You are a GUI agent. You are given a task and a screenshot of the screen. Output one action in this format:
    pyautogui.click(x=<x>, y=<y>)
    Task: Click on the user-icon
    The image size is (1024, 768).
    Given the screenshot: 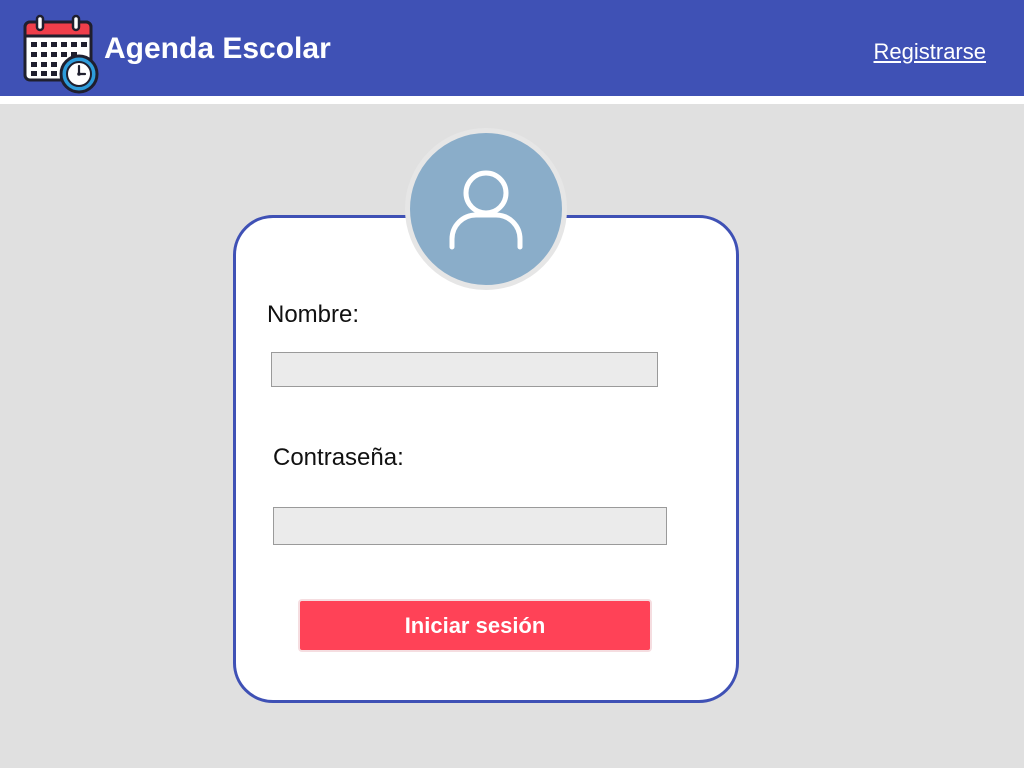 What is the action you would take?
    pyautogui.click(x=486, y=210)
    